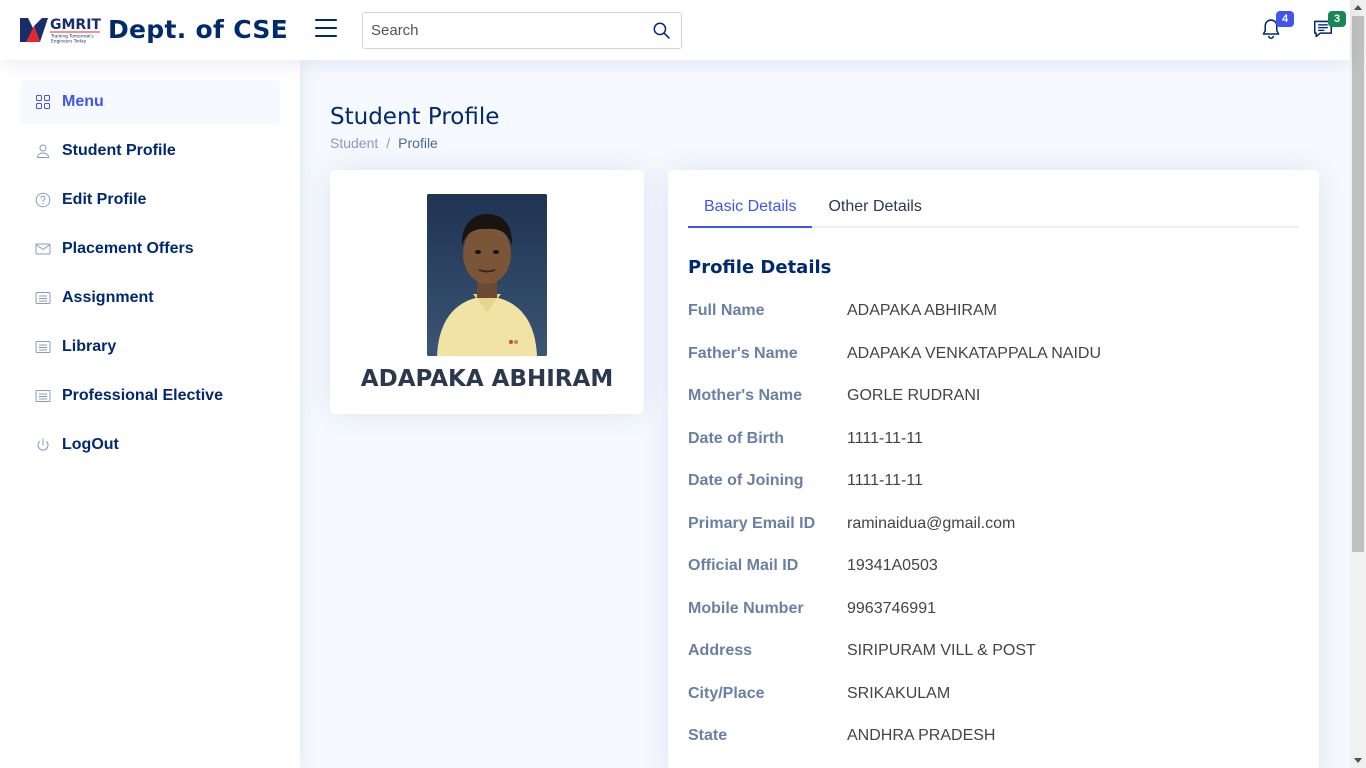  Describe the element at coordinates (736, 438) in the screenshot. I see `detail-label: Date of Birth` at that location.